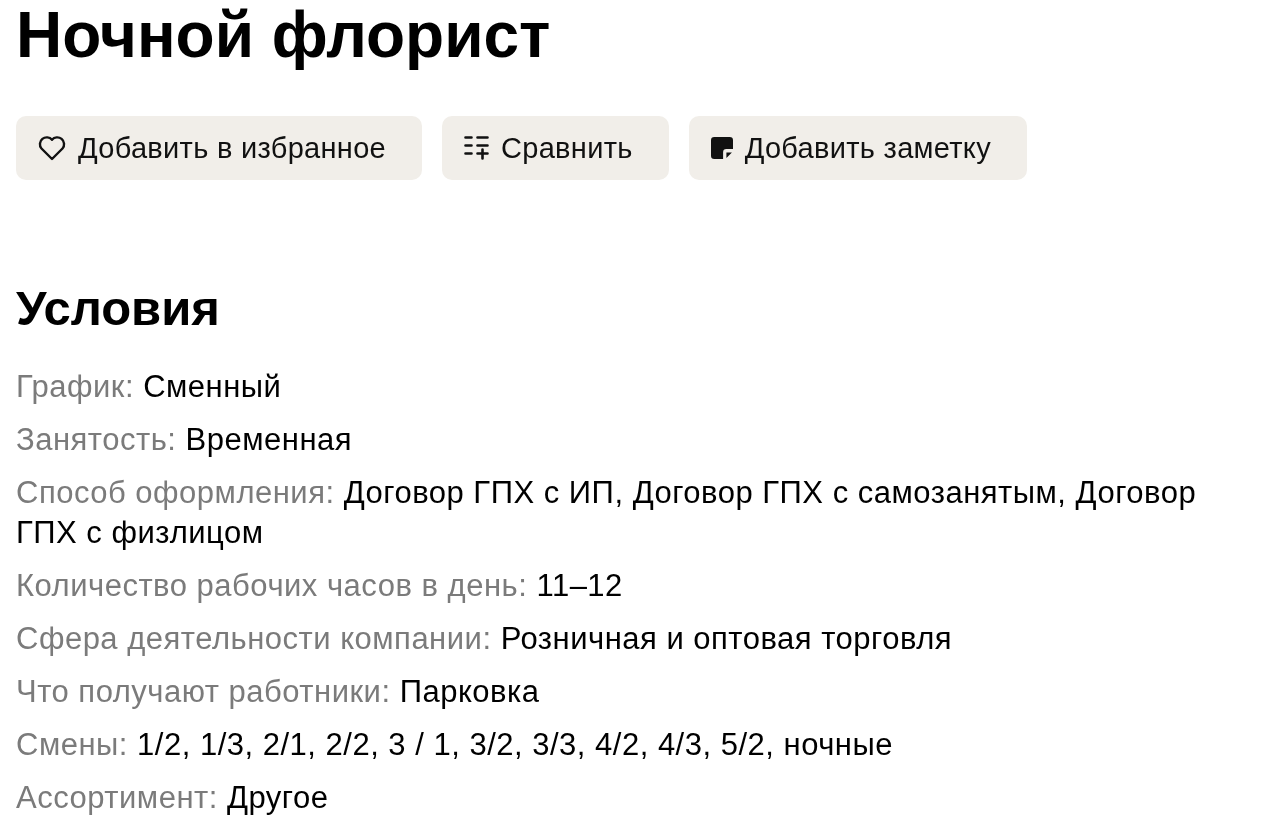 The image size is (1282, 822). Describe the element at coordinates (219, 148) in the screenshot. I see `favorite-button: Добавить в избранное` at that location.